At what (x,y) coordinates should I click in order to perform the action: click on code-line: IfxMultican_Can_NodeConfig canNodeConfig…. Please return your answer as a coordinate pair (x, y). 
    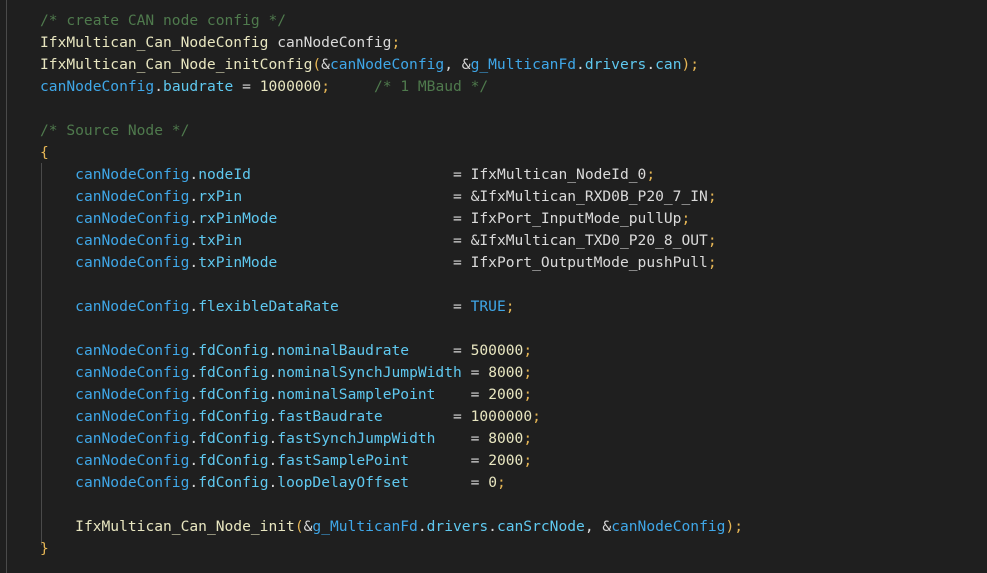
    Looking at the image, I should click on (493, 43).